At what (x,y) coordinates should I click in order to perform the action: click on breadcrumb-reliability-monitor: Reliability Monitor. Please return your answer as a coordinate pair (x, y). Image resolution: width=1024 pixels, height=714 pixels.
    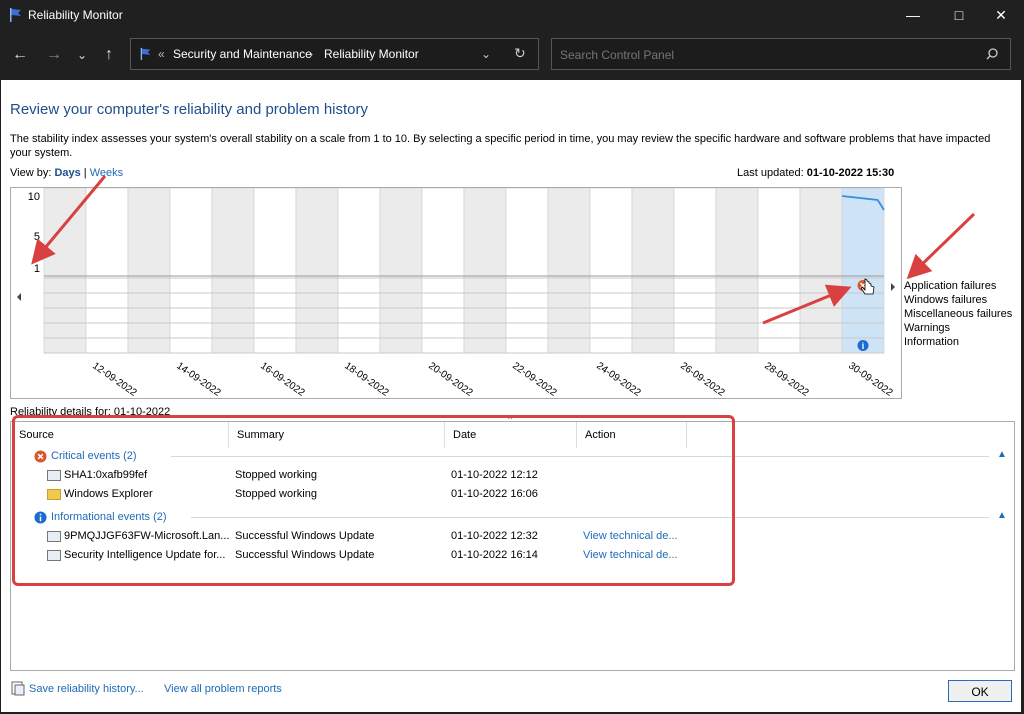
    Looking at the image, I should click on (371, 54).